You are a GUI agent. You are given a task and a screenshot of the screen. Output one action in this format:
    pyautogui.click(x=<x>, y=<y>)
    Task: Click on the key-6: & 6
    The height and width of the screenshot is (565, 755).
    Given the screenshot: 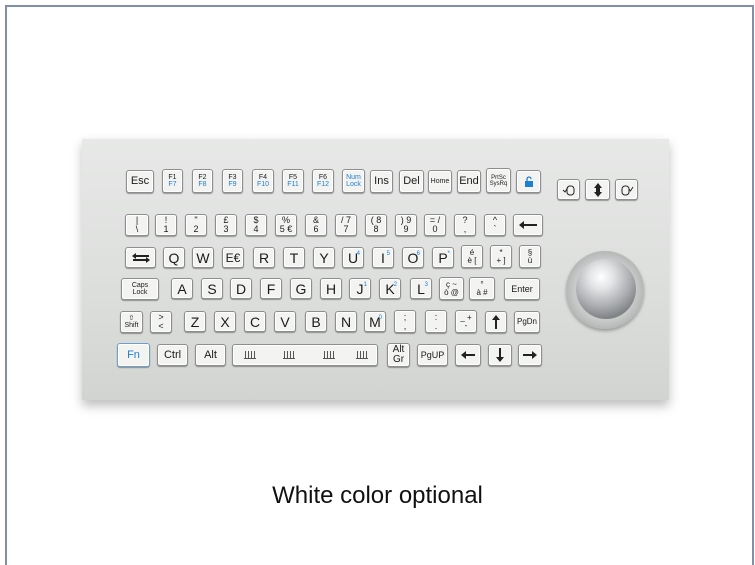 What is the action you would take?
    pyautogui.click(x=316, y=225)
    